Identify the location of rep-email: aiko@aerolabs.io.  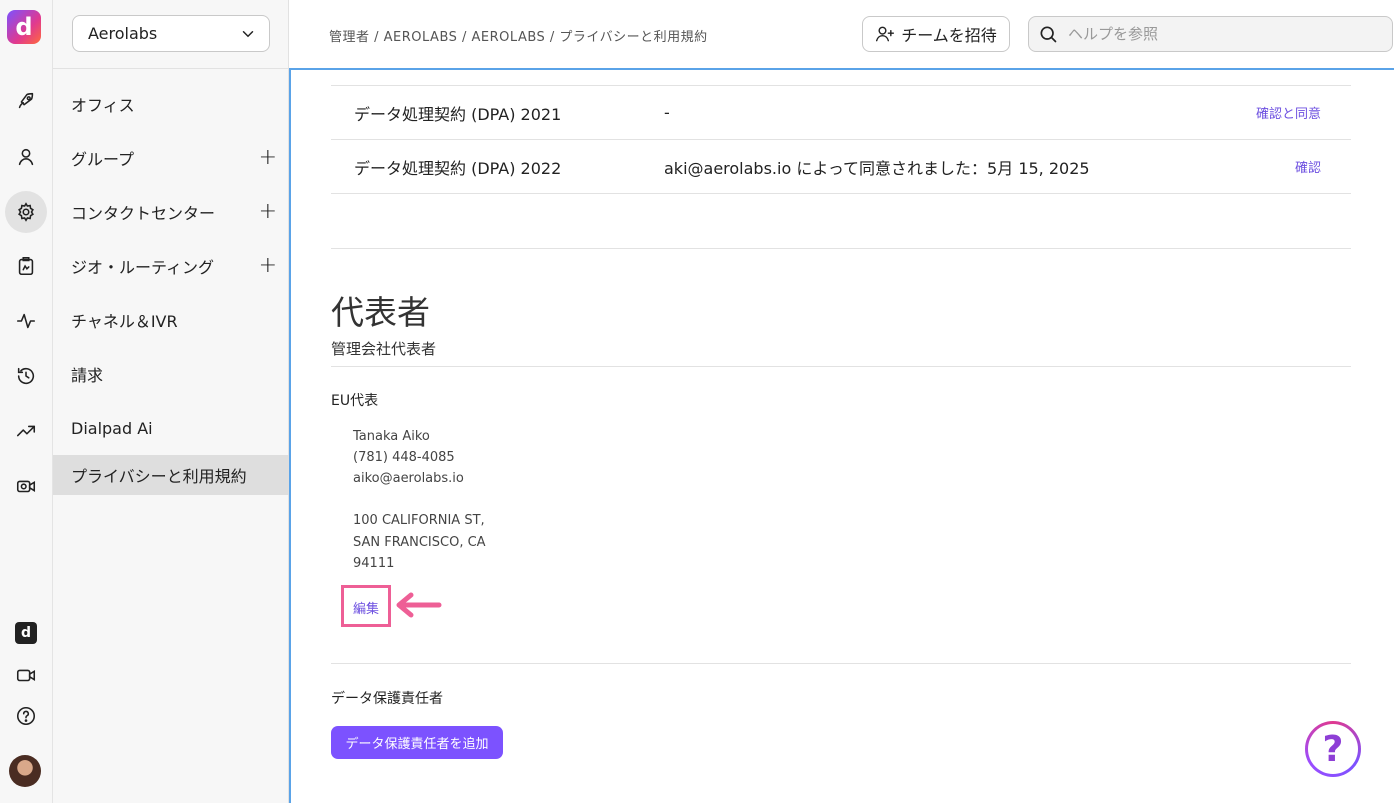
(408, 478).